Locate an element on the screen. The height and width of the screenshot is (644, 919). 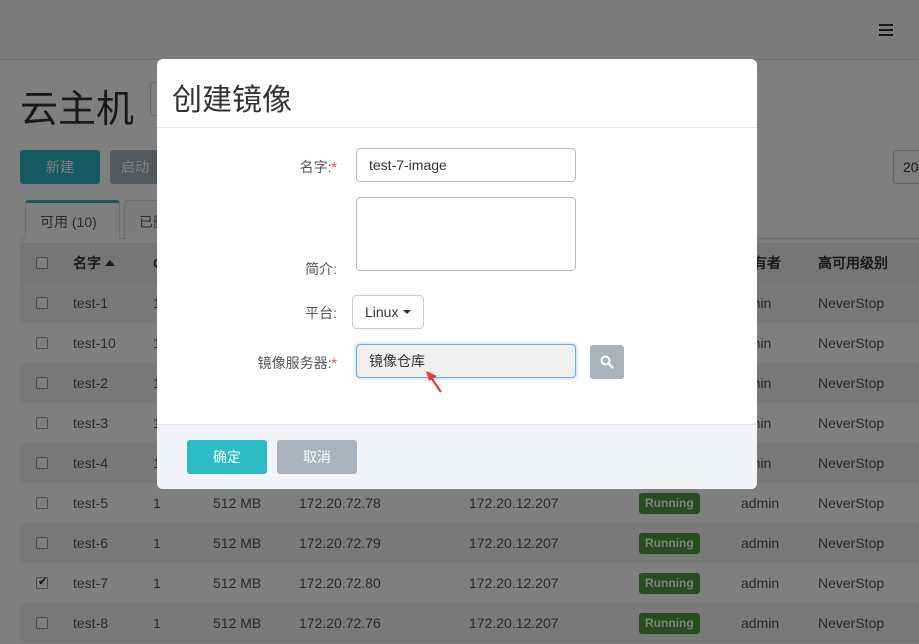
image-server-input: 镜像仓库 is located at coordinates (466, 361).